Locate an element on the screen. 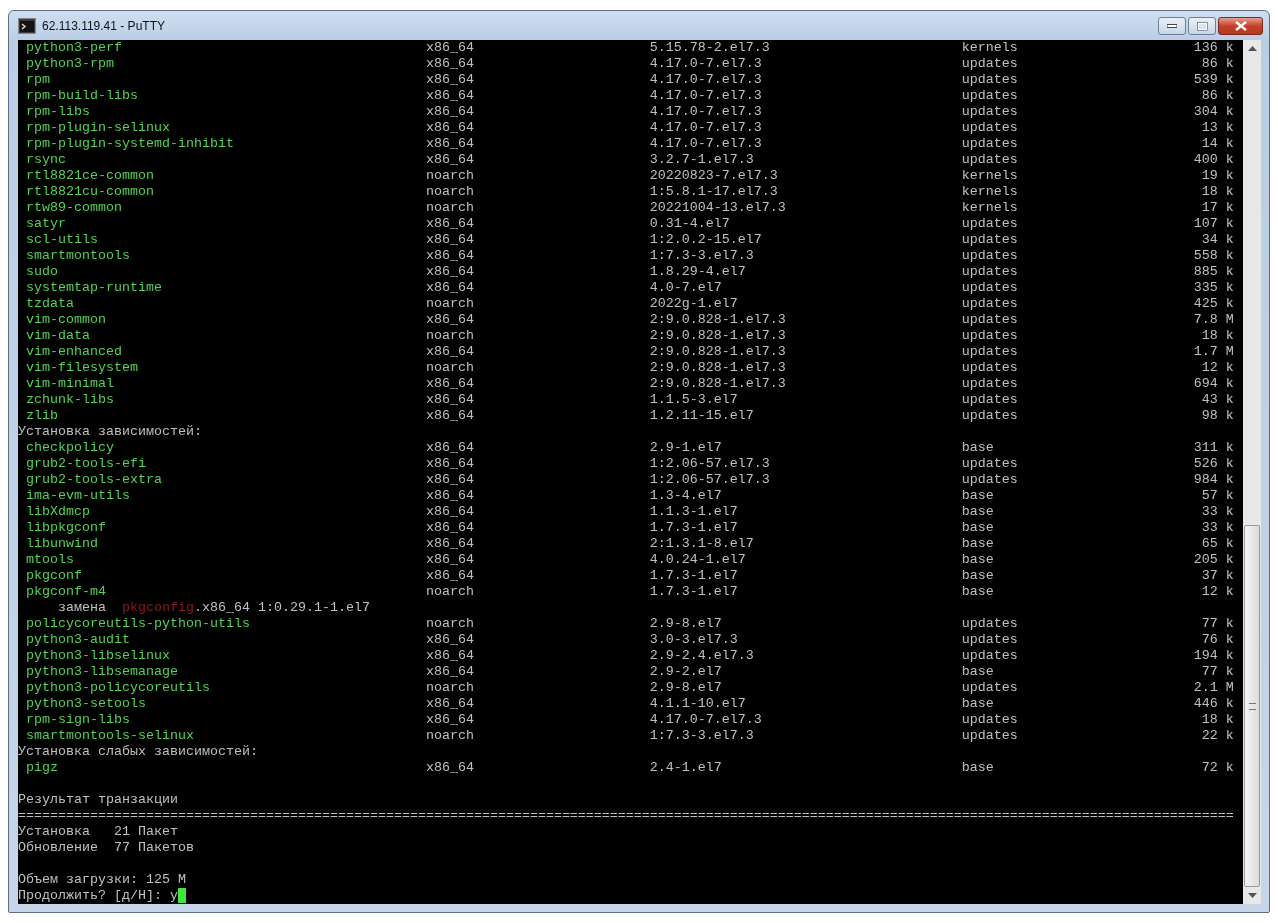  package-name: libunwind is located at coordinates (61, 544).